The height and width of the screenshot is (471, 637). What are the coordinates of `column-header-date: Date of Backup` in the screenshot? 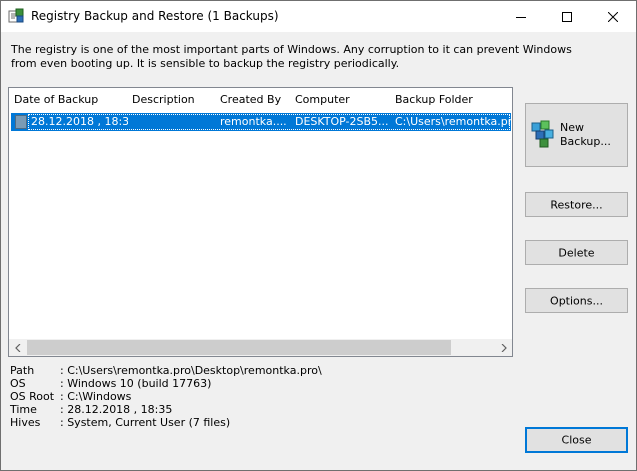 It's located at (68, 100).